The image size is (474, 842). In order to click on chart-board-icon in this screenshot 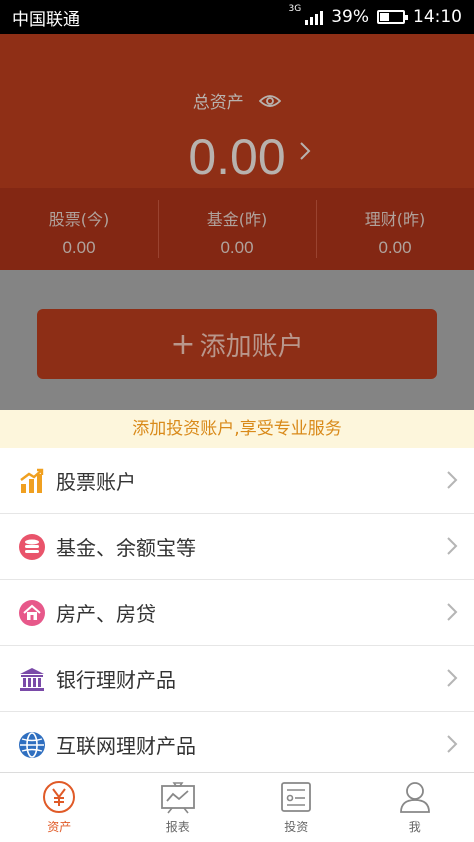, I will do `click(177, 798)`.